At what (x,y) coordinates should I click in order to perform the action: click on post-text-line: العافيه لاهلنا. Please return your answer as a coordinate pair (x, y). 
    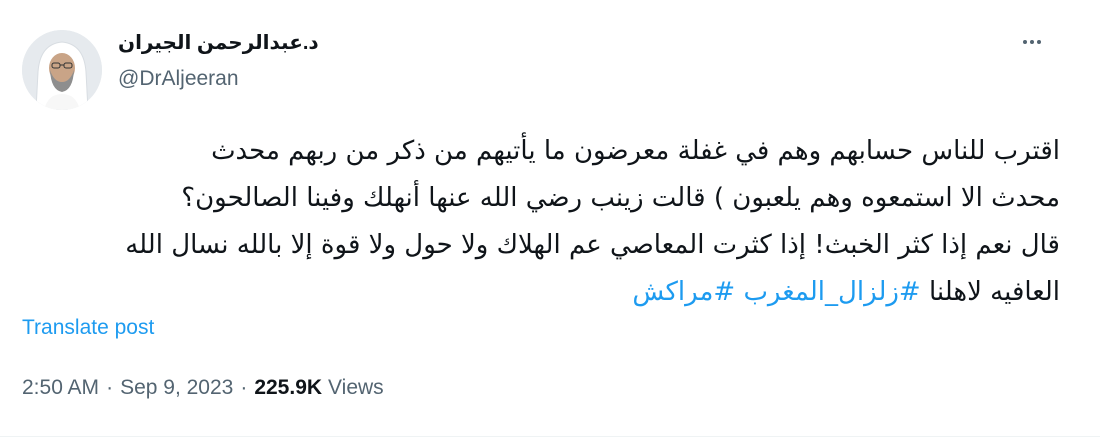
    Looking at the image, I should click on (994, 292).